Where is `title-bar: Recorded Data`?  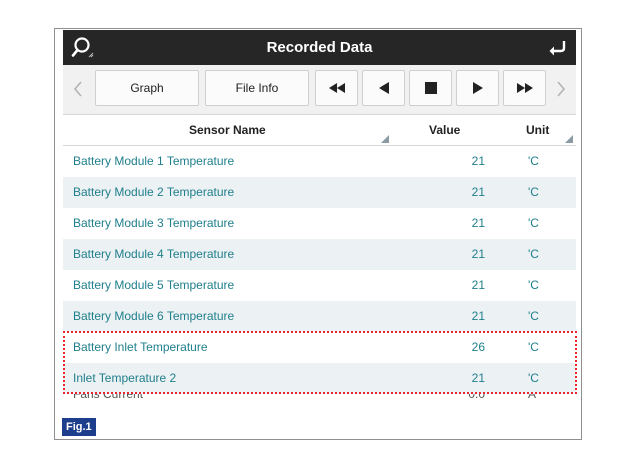 title-bar: Recorded Data is located at coordinates (319, 47).